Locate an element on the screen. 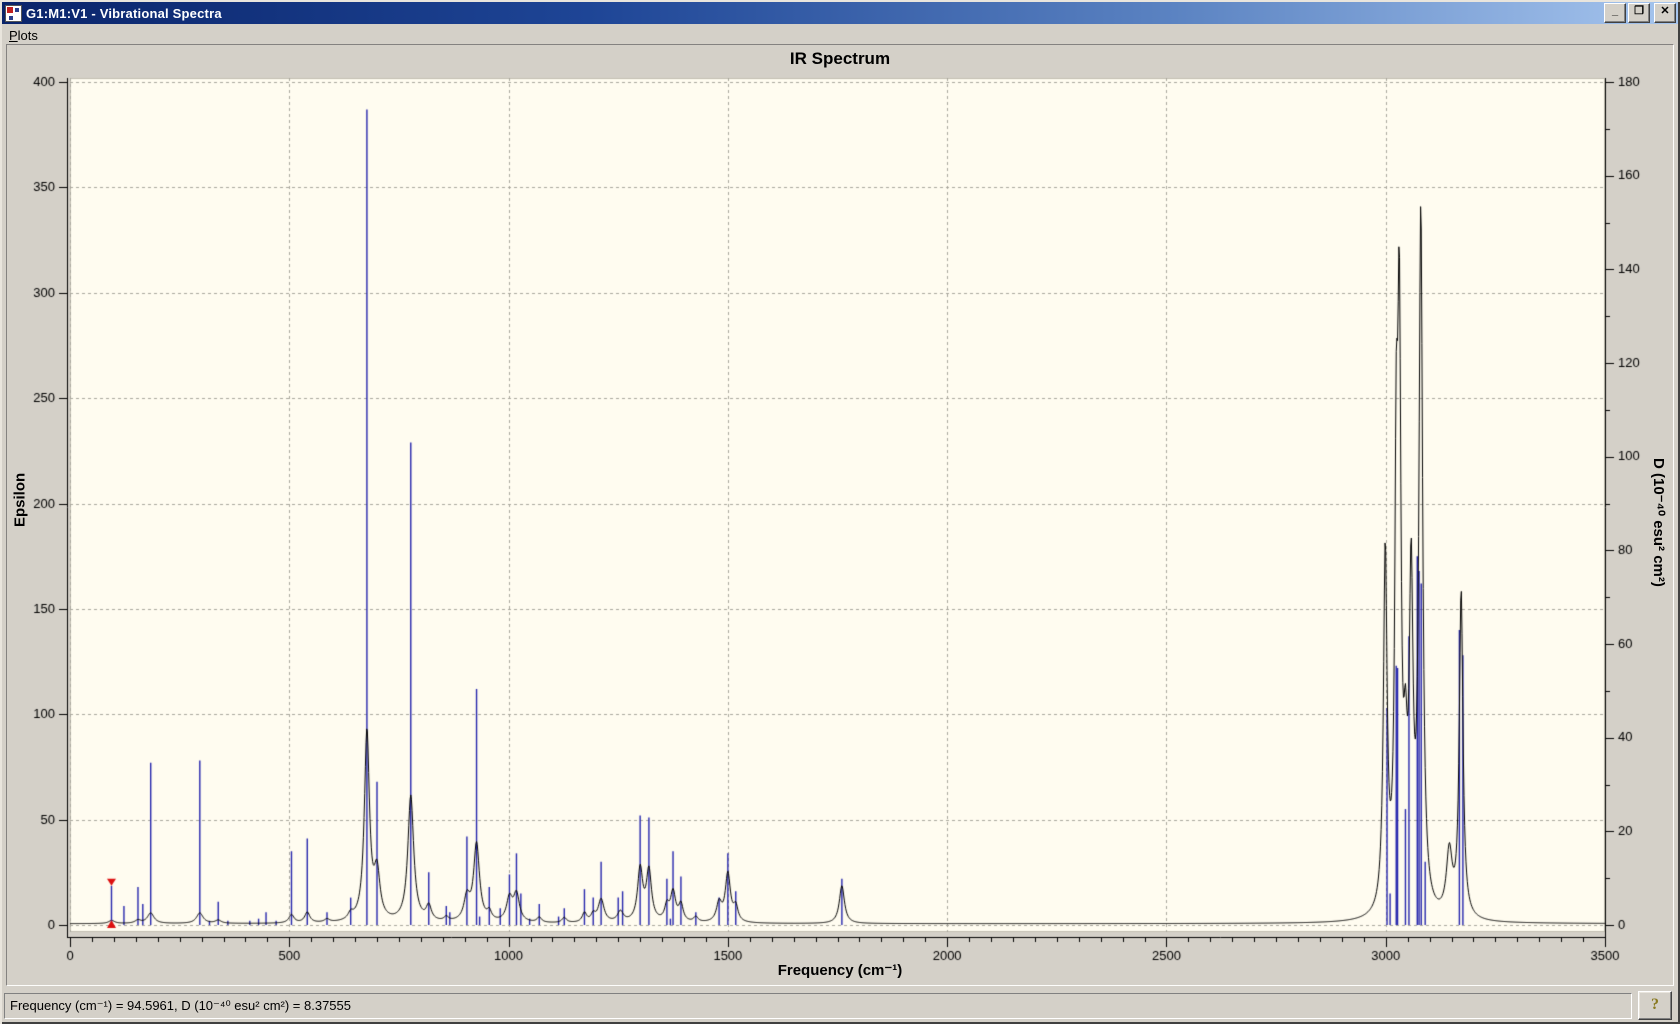 Image resolution: width=1680 pixels, height=1024 pixels. y-axis-label-epsilon: Epsilon is located at coordinates (20, 500).